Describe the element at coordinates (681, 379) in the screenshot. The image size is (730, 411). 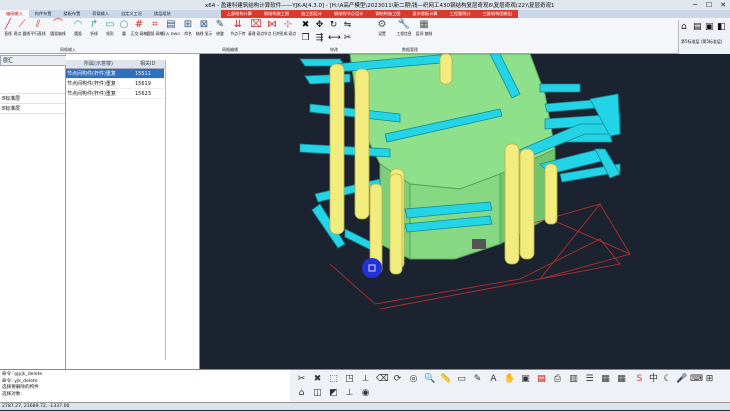
I see `mic-icon: 🎤` at that location.